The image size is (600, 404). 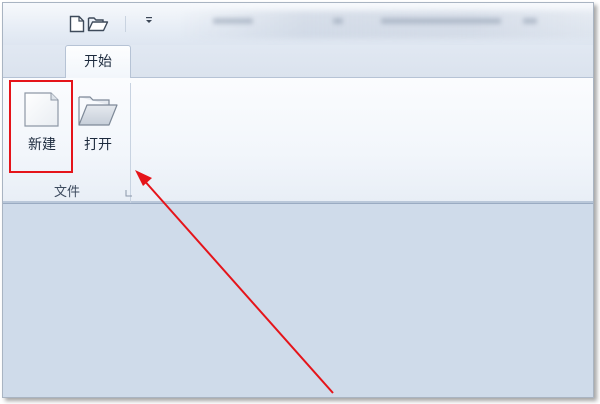 I want to click on dialog-launcher-icon, so click(x=129, y=189).